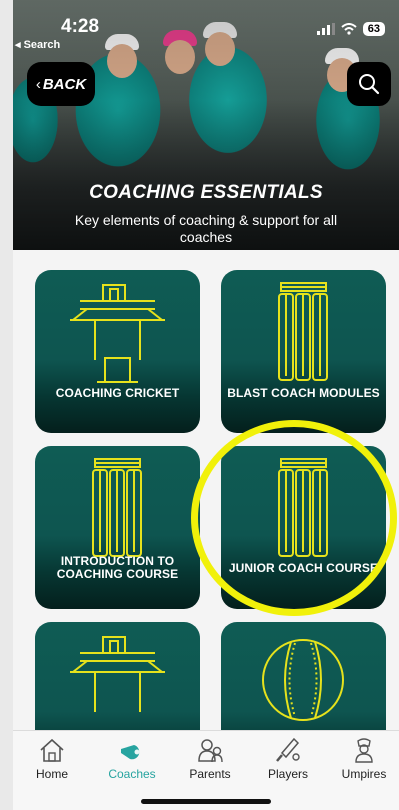  I want to click on search-icon, so click(369, 84).